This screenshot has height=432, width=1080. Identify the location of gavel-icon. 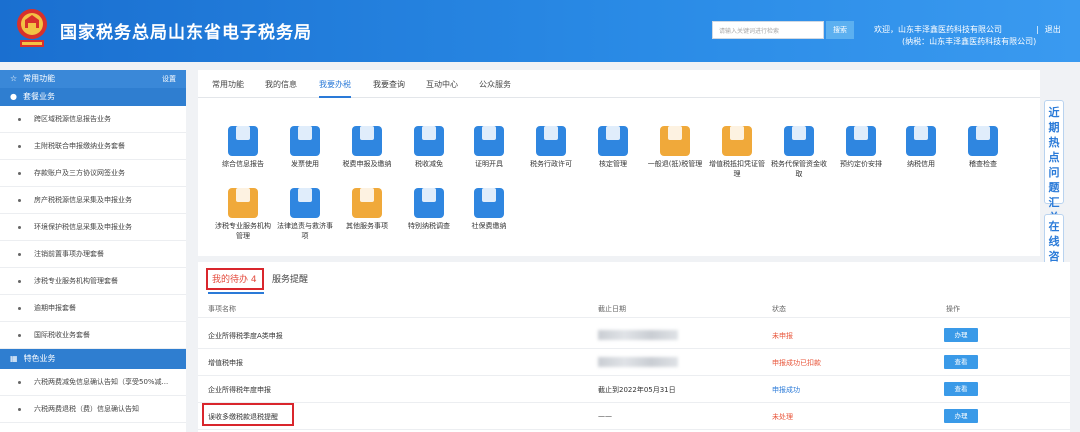
(305, 203).